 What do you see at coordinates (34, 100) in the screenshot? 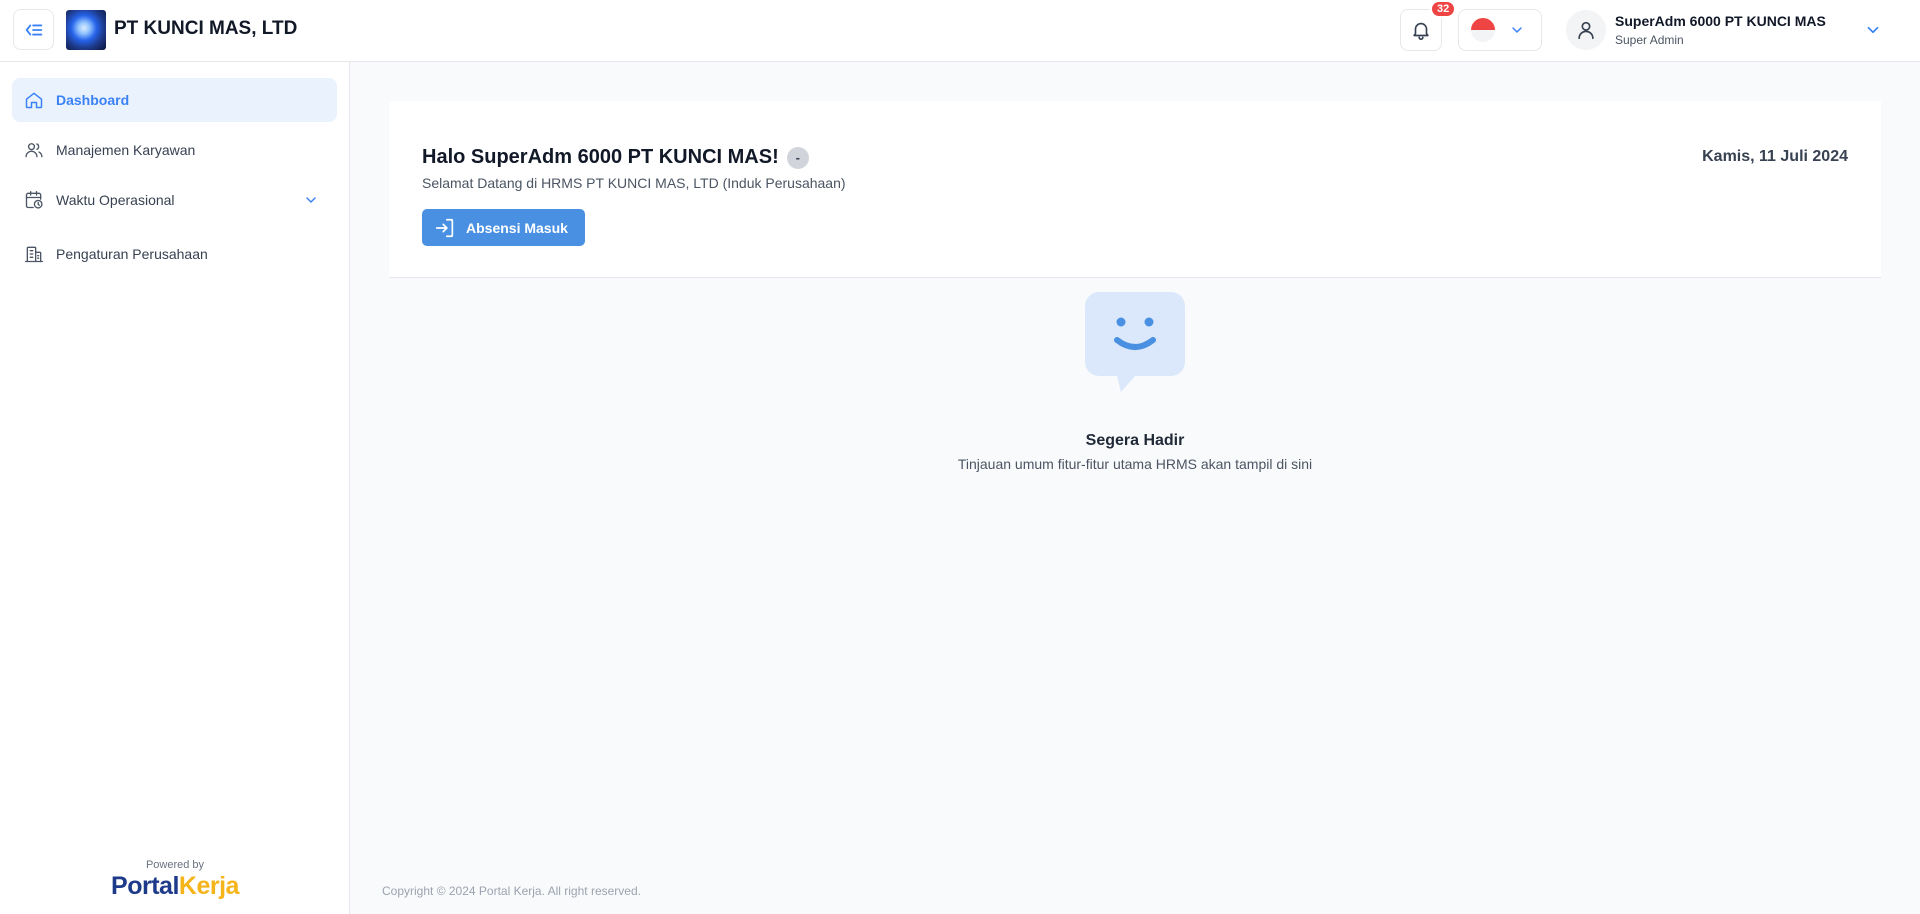
I see `home-icon` at bounding box center [34, 100].